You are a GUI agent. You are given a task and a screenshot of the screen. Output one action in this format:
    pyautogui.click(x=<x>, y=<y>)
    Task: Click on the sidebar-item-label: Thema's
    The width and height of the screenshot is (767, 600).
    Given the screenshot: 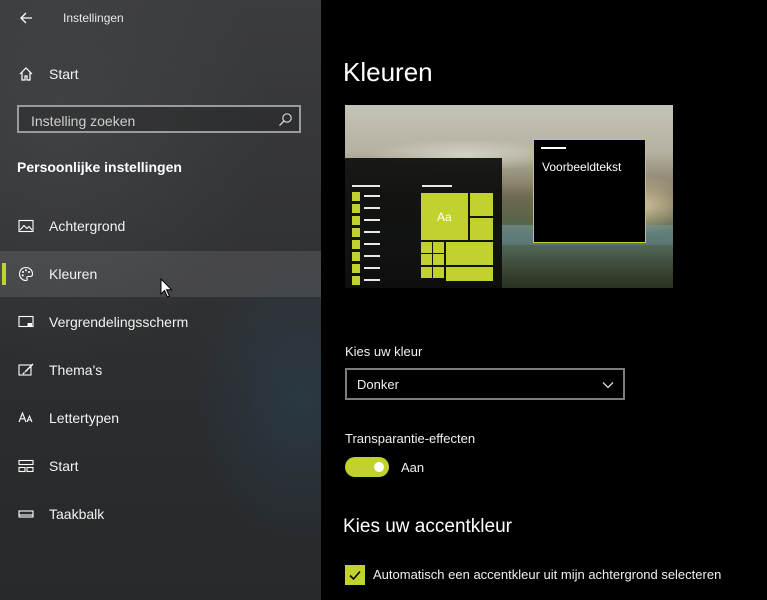 What is the action you would take?
    pyautogui.click(x=76, y=370)
    